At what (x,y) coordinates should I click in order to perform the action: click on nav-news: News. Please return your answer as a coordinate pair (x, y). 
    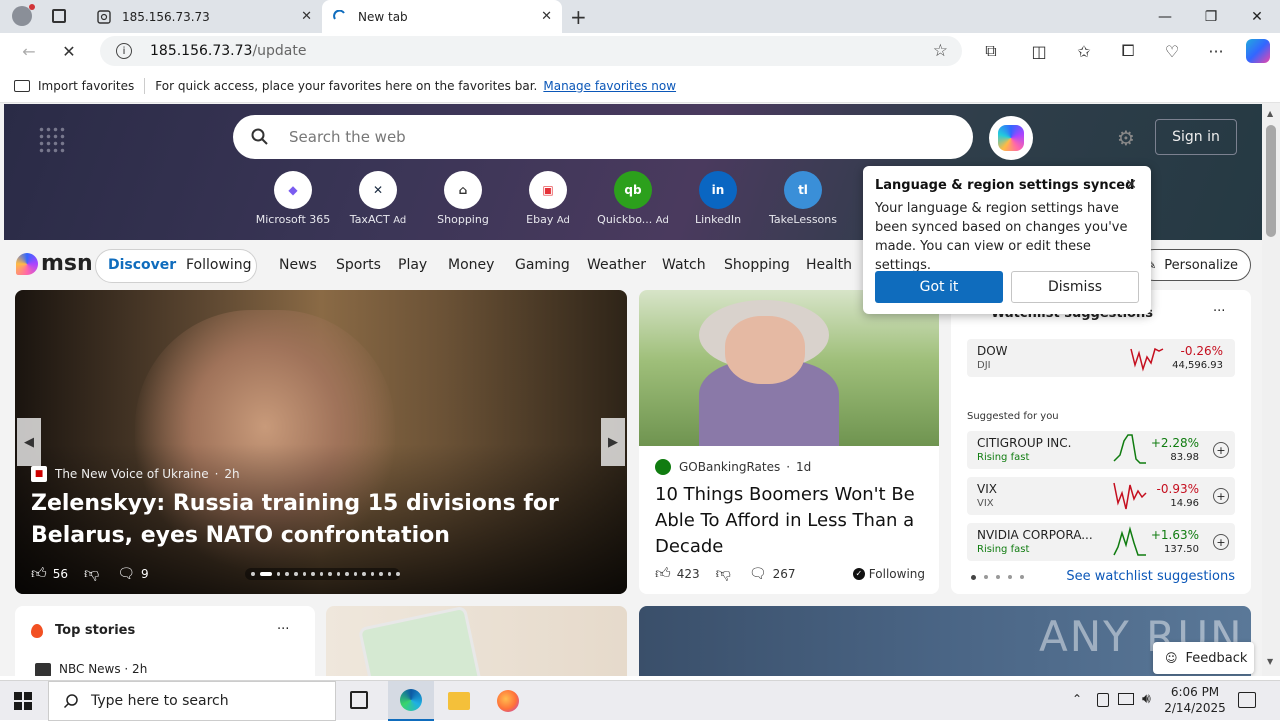
    Looking at the image, I should click on (298, 265).